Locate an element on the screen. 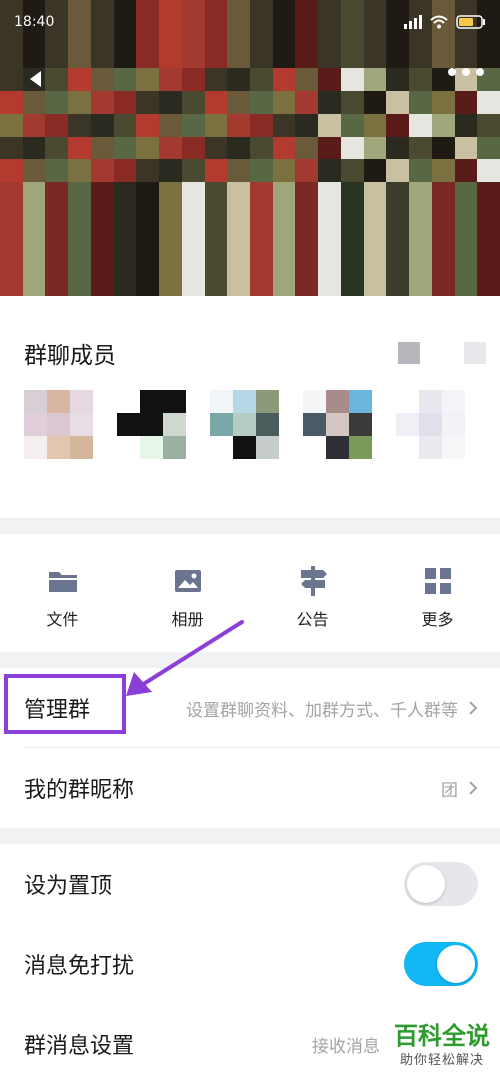 The width and height of the screenshot is (500, 1084). image-icon is located at coordinates (188, 581).